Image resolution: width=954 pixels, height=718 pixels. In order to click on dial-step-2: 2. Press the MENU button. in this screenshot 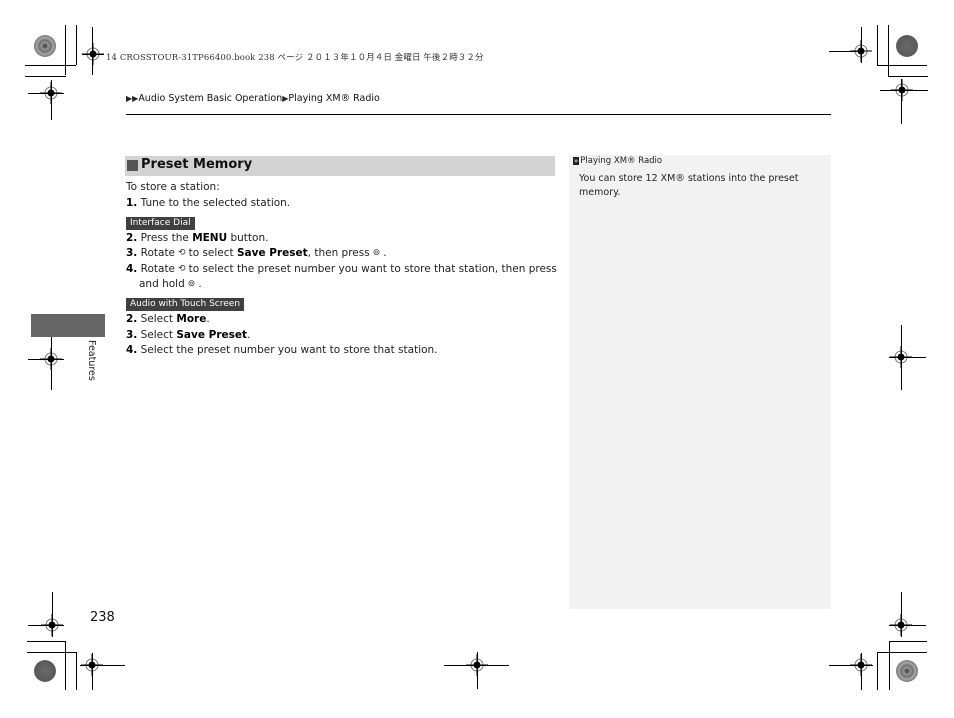, I will do `click(197, 238)`.